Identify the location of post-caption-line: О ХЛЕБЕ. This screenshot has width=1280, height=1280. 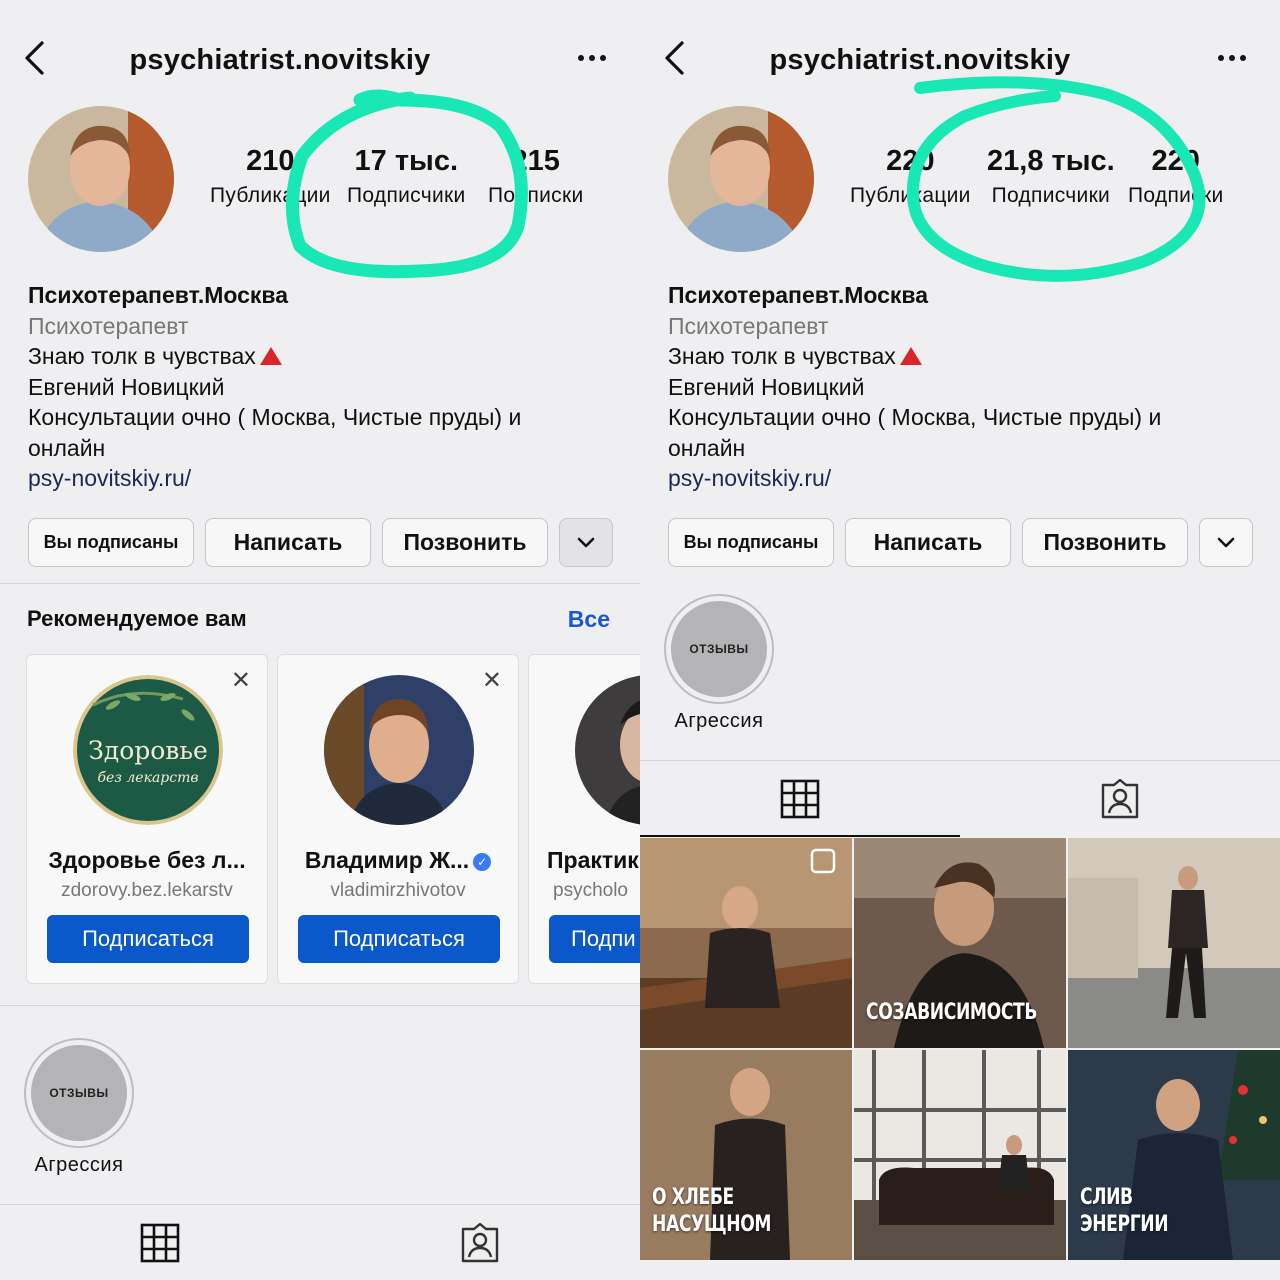
(693, 1197).